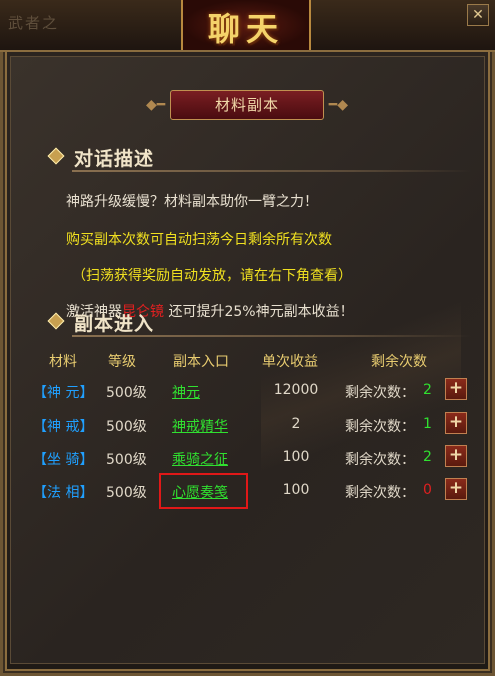  What do you see at coordinates (399, 362) in the screenshot?
I see `col-header-remaining: 剩余次数` at bounding box center [399, 362].